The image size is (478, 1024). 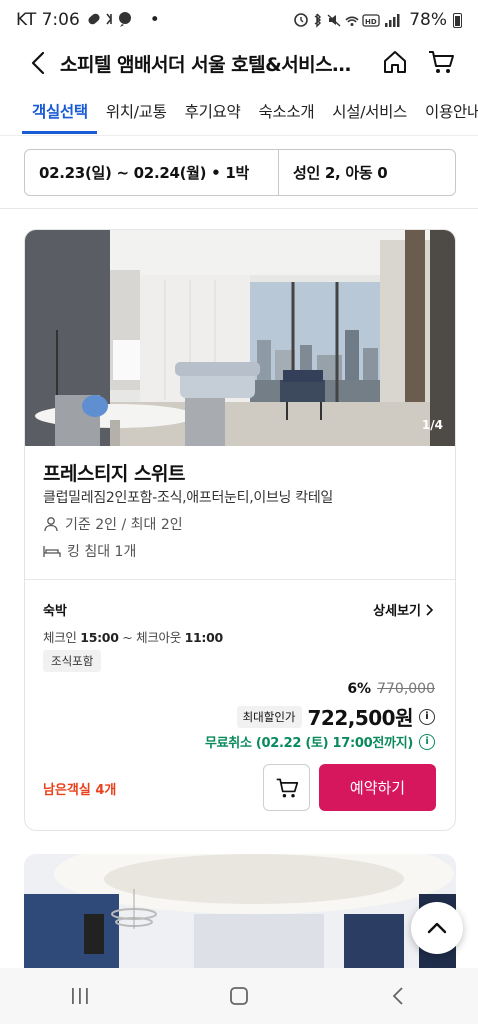 I want to click on svg-text: HD, so click(x=371, y=22).